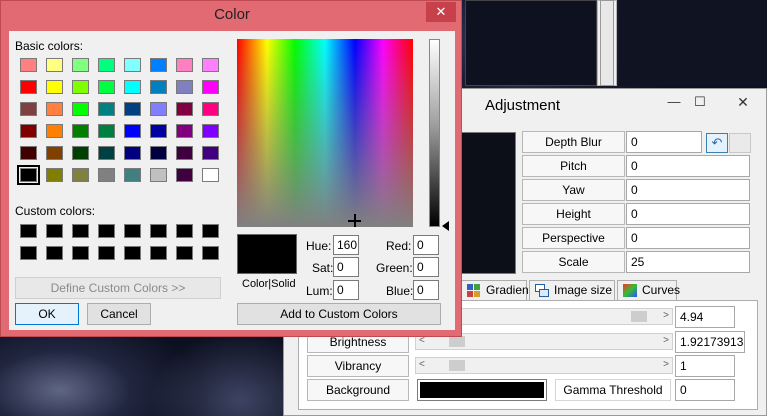 This screenshot has width=767, height=416. What do you see at coordinates (688, 262) in the screenshot?
I see `scale-input: 25` at bounding box center [688, 262].